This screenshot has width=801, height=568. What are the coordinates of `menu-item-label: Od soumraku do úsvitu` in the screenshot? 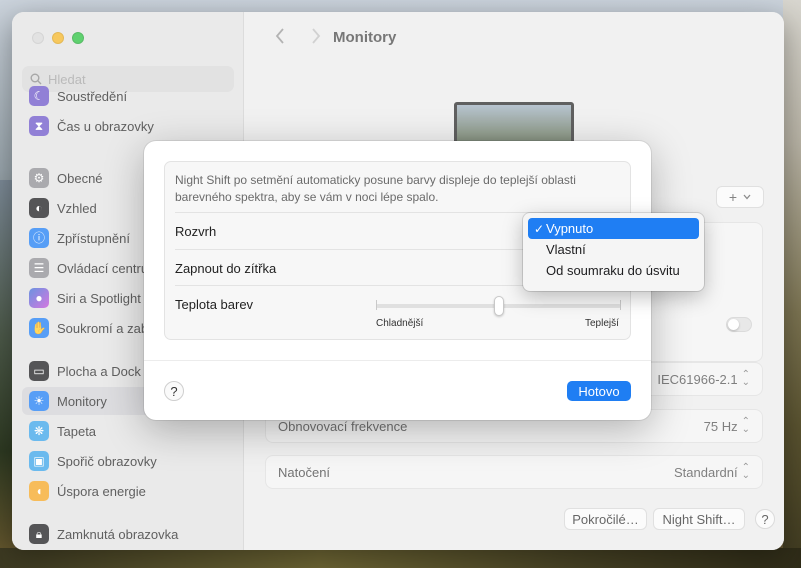 It's located at (613, 270).